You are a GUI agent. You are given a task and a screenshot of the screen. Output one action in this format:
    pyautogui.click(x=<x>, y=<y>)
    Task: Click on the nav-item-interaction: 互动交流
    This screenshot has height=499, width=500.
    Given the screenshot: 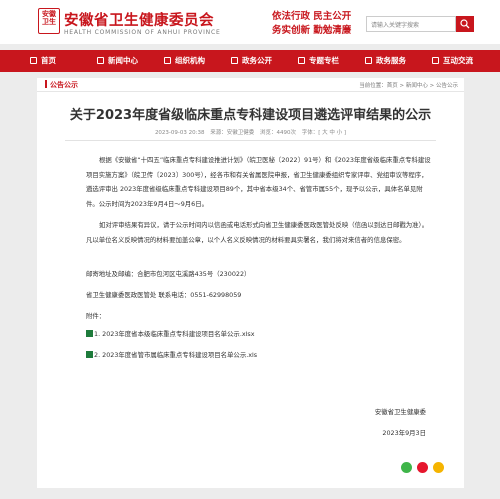 What is the action you would take?
    pyautogui.click(x=452, y=61)
    